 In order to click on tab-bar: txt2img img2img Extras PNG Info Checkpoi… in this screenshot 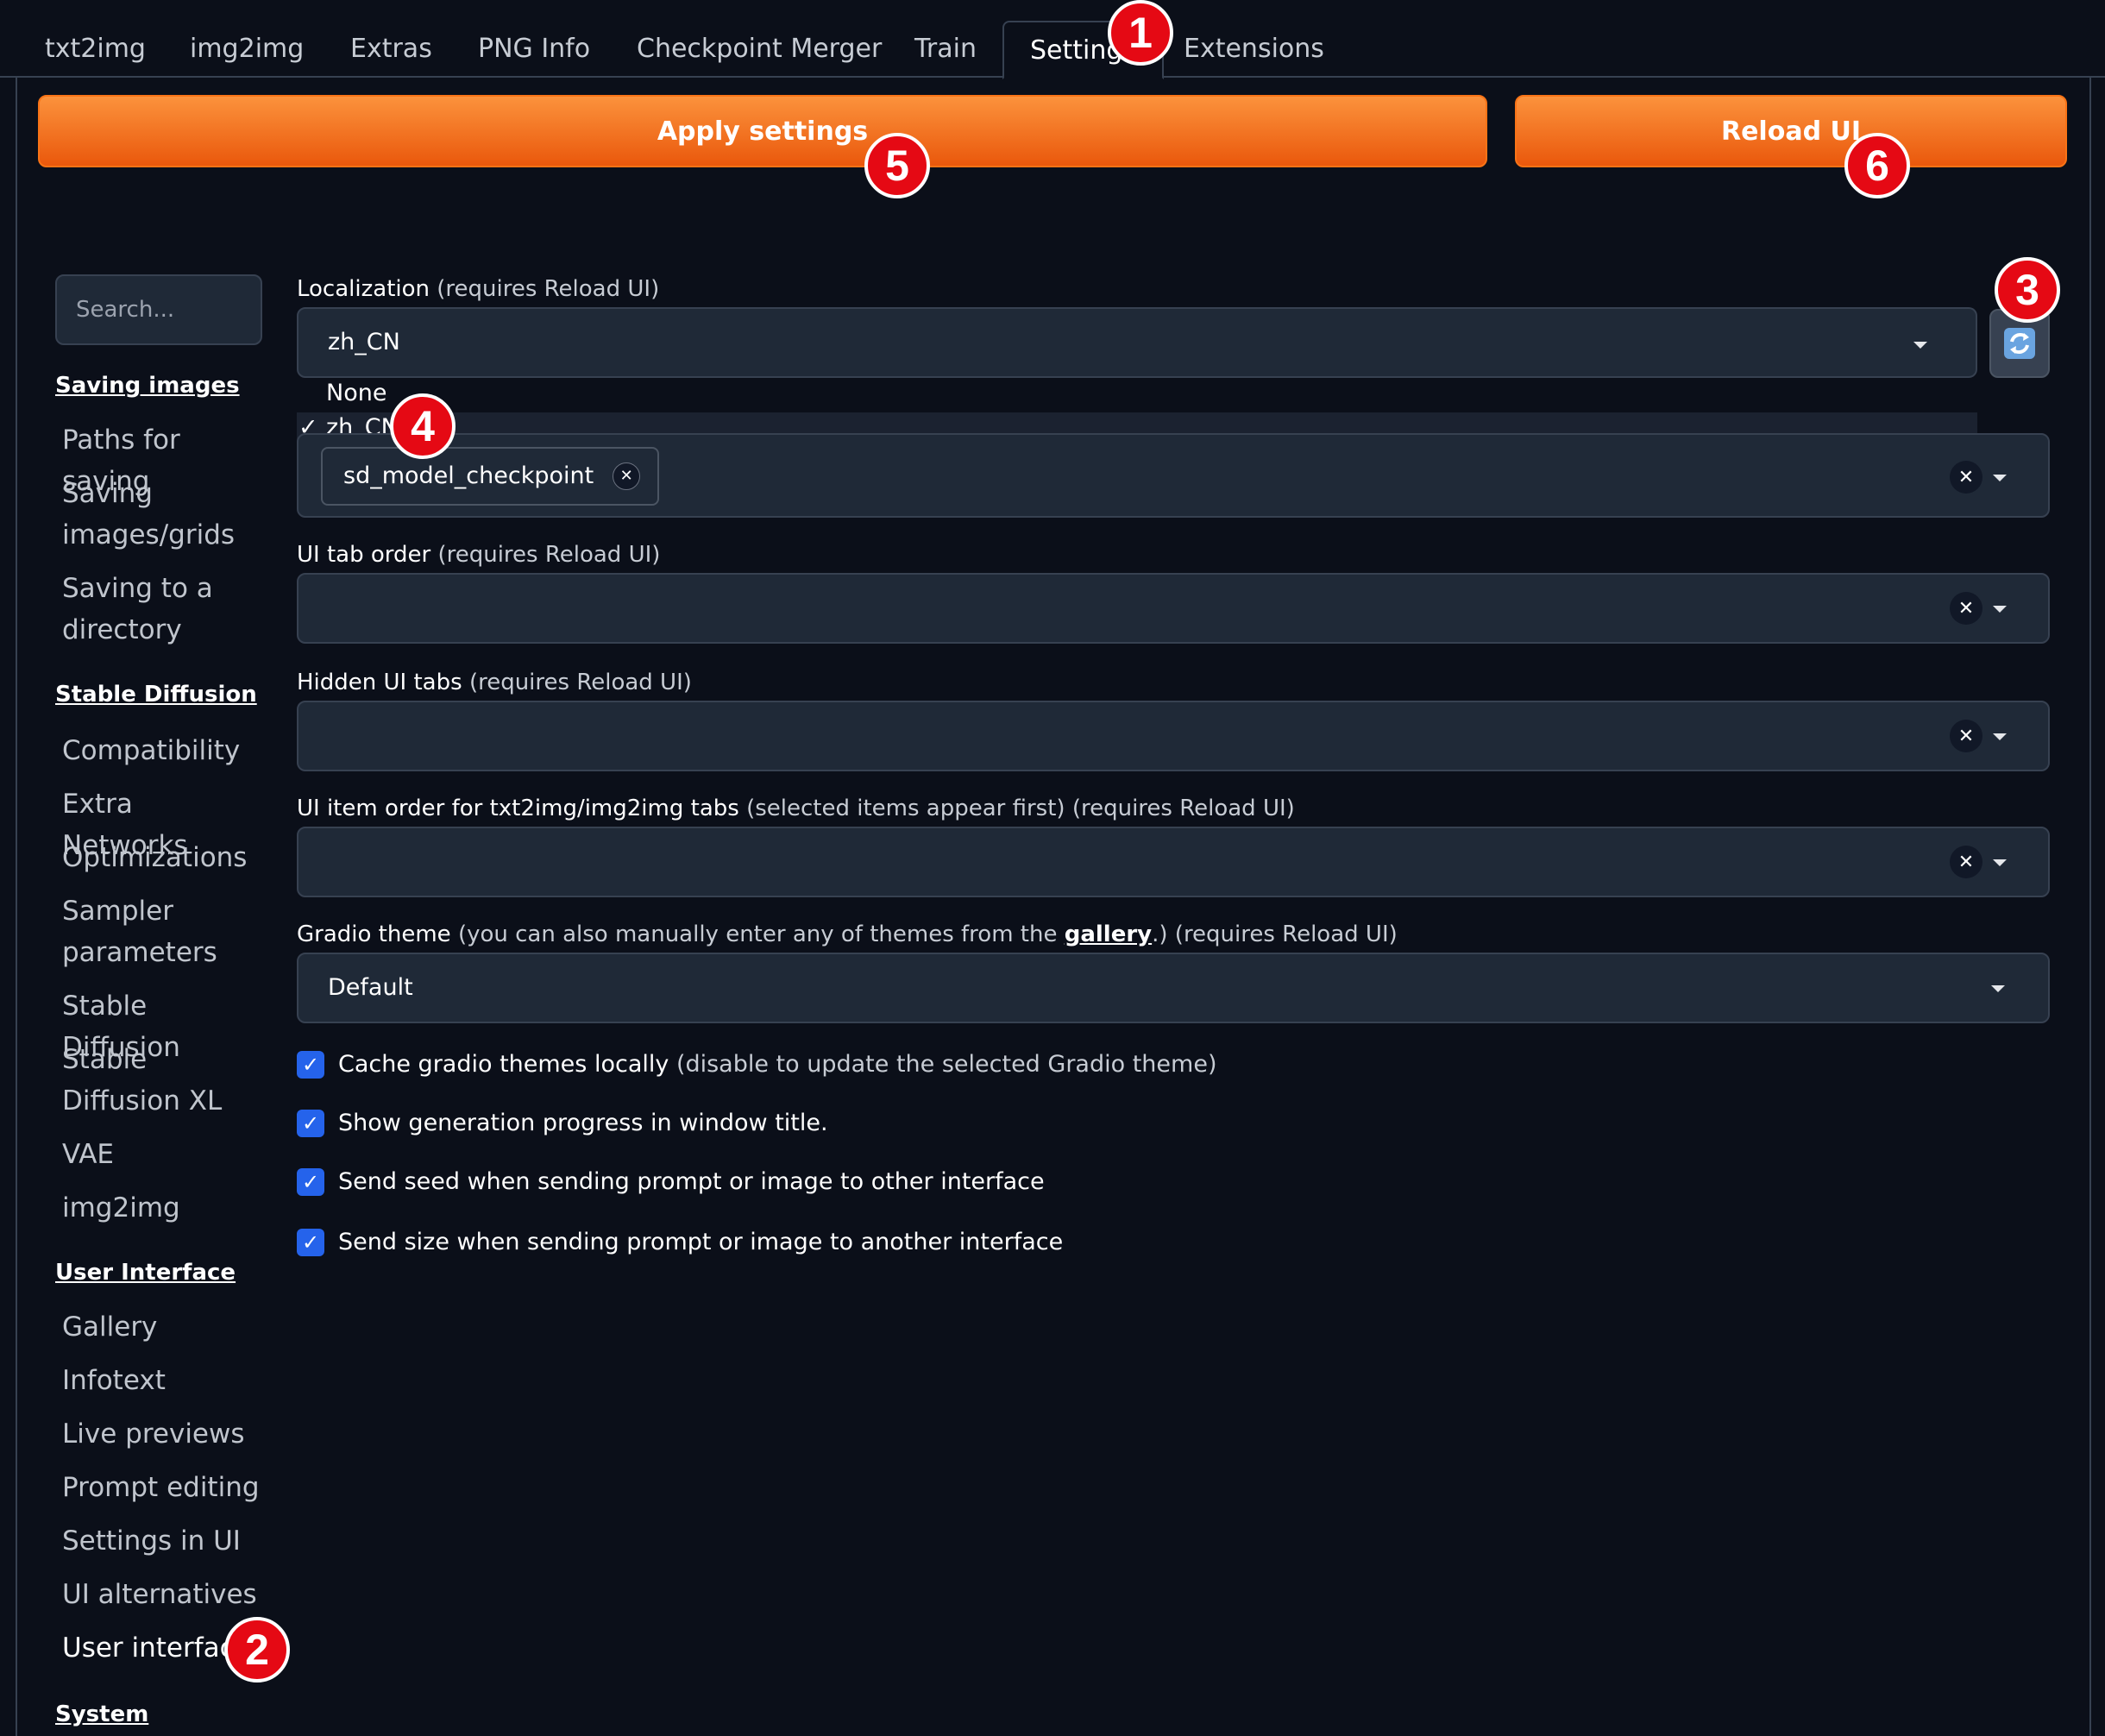, I will do `click(1052, 39)`.